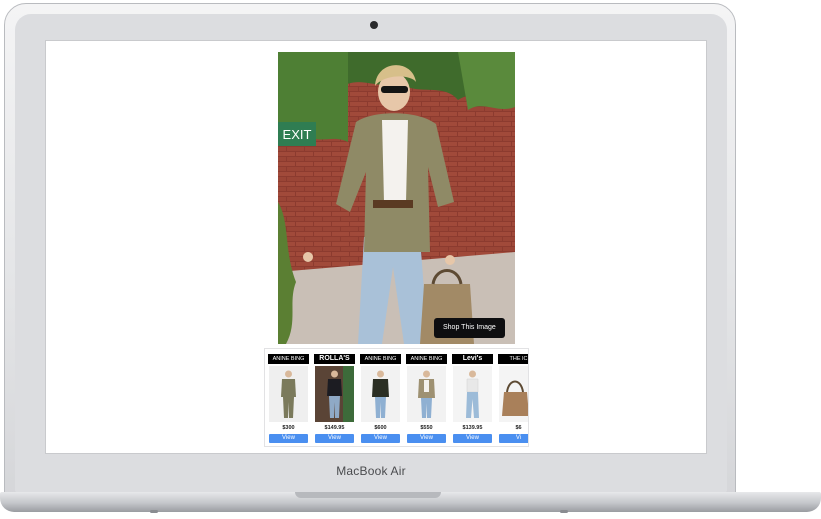  I want to click on product-card: ANINE BING $600 View, so click(380, 398).